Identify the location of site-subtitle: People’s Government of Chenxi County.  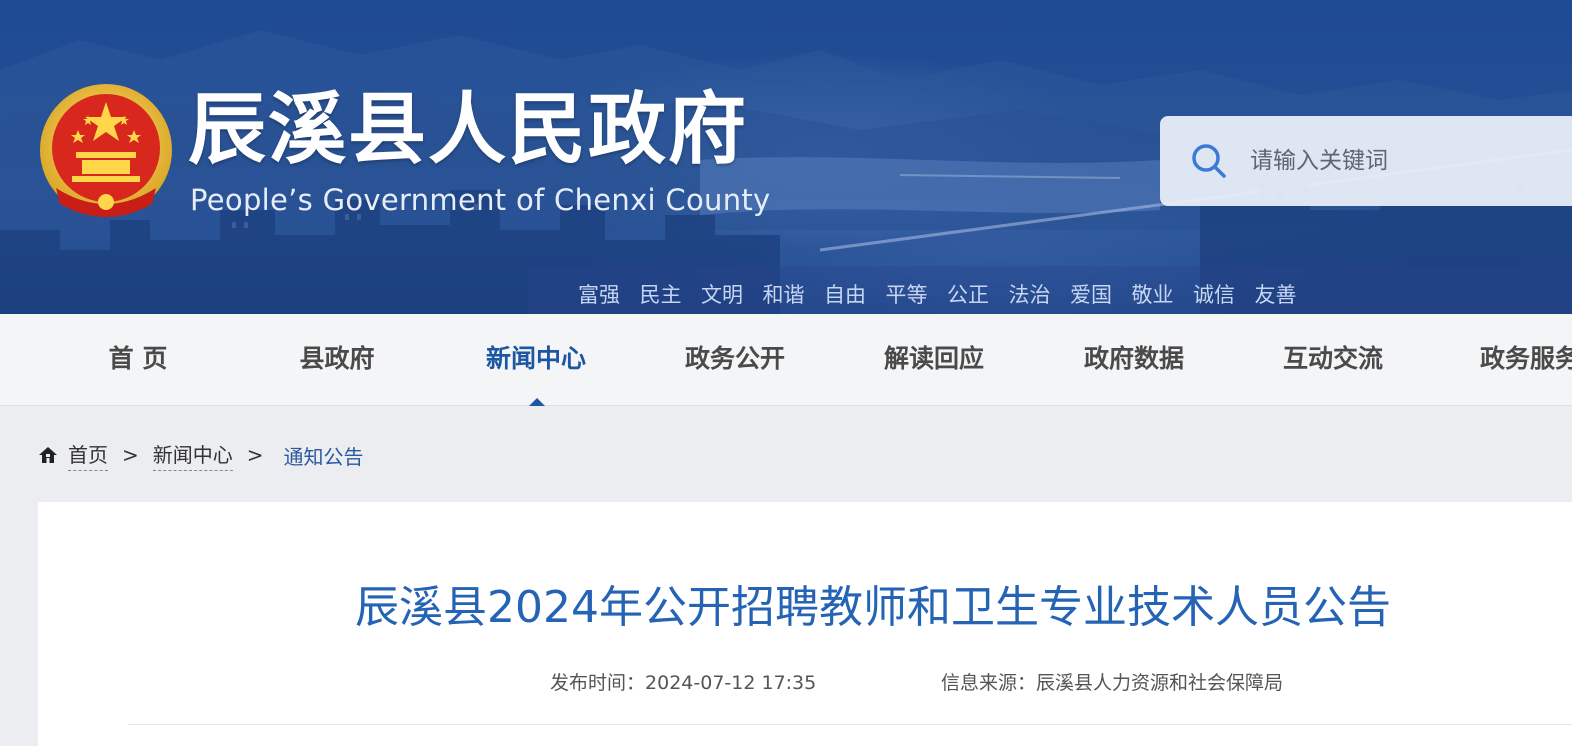
(480, 200).